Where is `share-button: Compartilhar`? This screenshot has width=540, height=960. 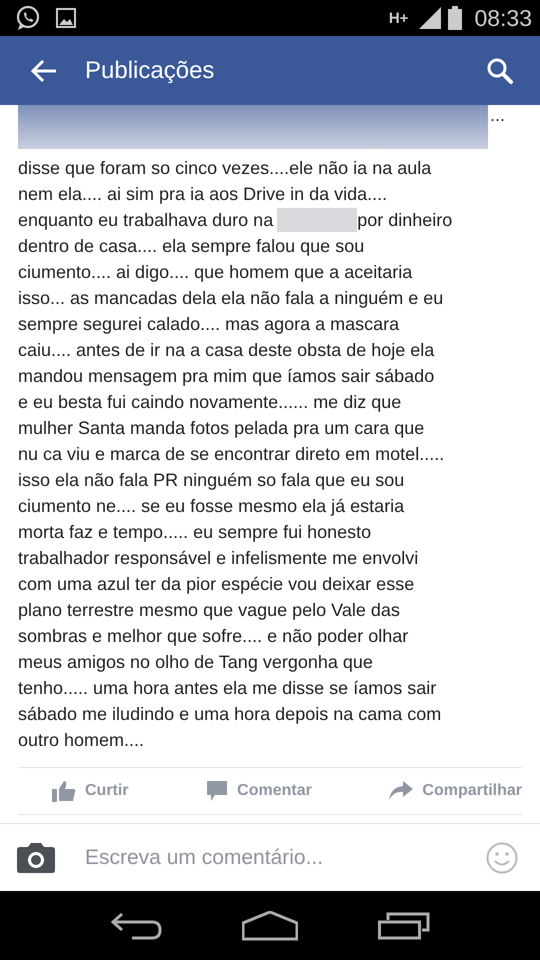
share-button: Compartilhar is located at coordinates (455, 791).